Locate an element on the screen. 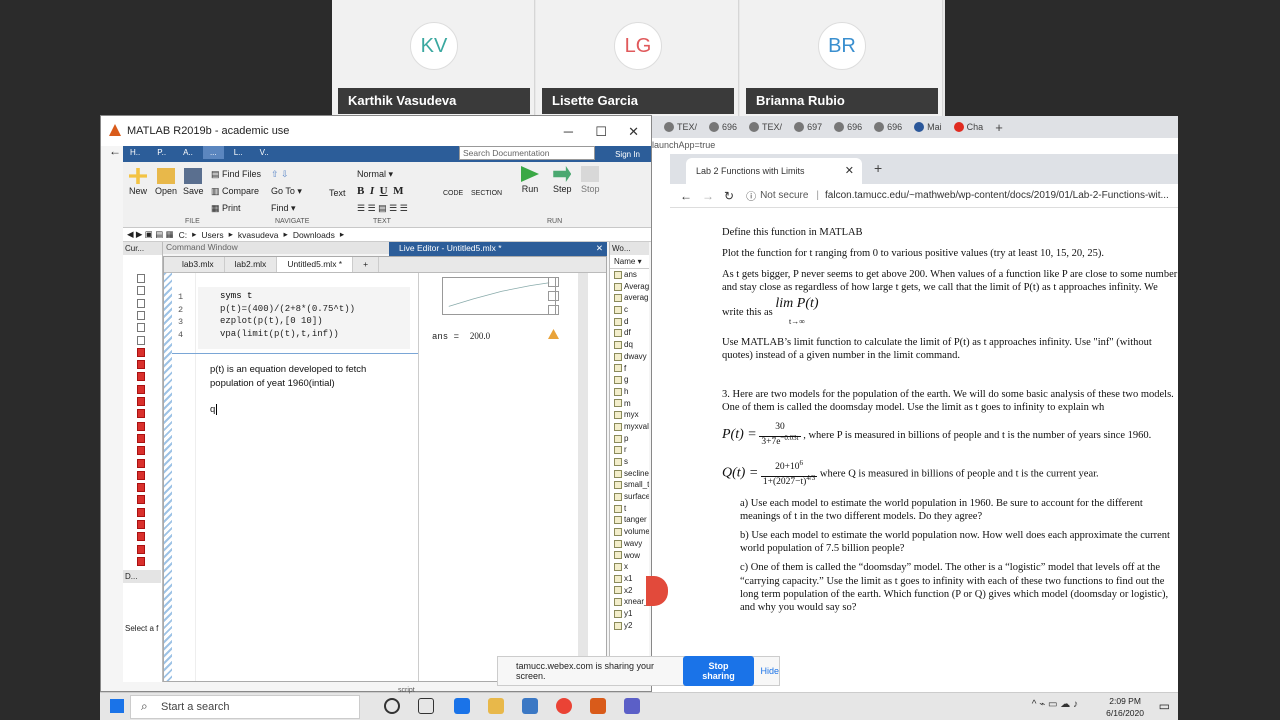 Image resolution: width=1280 pixels, height=720 pixels. workspace-variable: m is located at coordinates (629, 404).